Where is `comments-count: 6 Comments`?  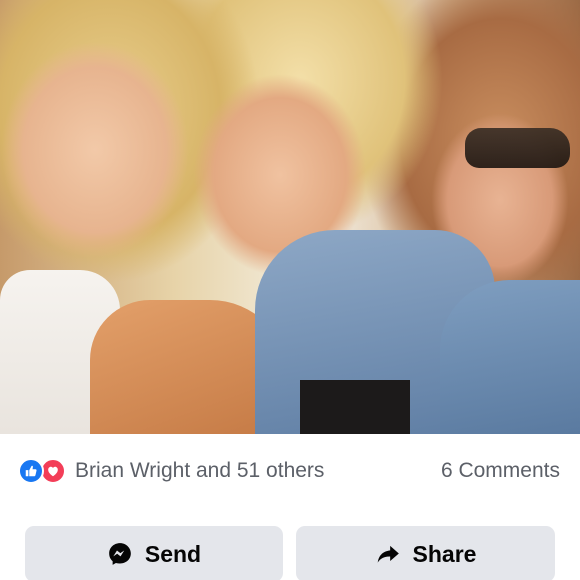 comments-count: 6 Comments is located at coordinates (500, 471).